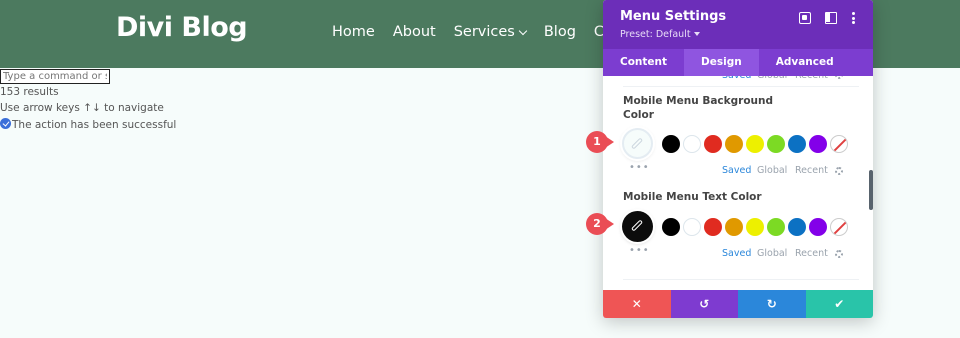  What do you see at coordinates (94, 125) in the screenshot?
I see `success-text: The action has been successful` at bounding box center [94, 125].